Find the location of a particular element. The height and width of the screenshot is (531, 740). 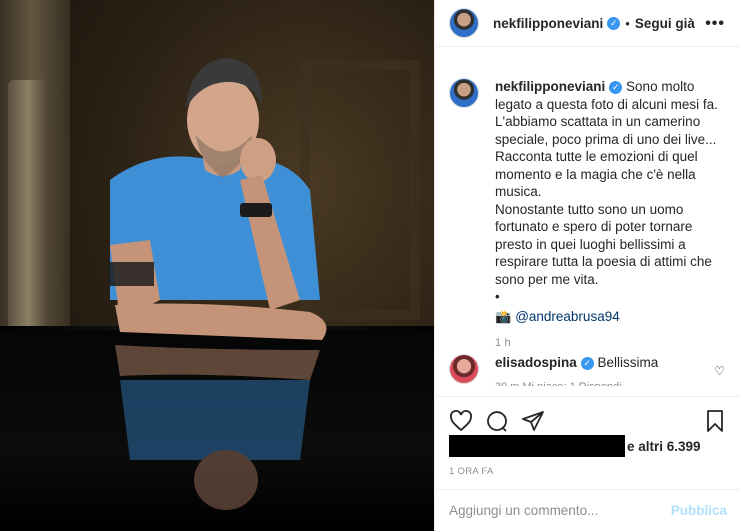

caption-mention-line: 📸 @andreabrusa94 is located at coordinates (613, 317).